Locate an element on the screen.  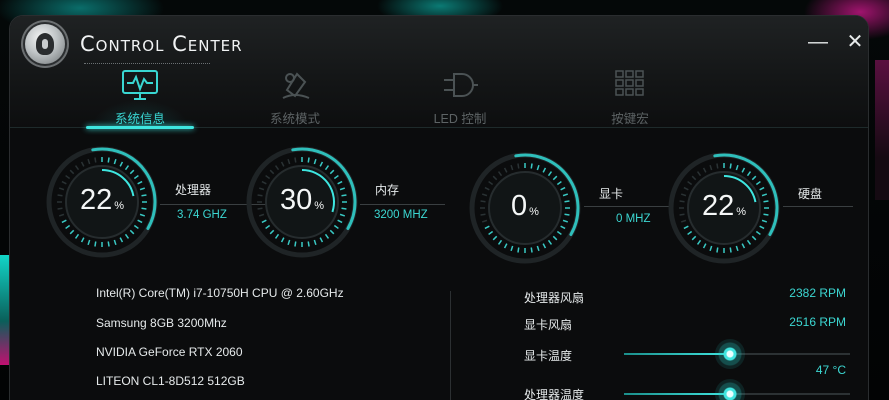
memory-gauge: 30% is located at coordinates (302, 202).